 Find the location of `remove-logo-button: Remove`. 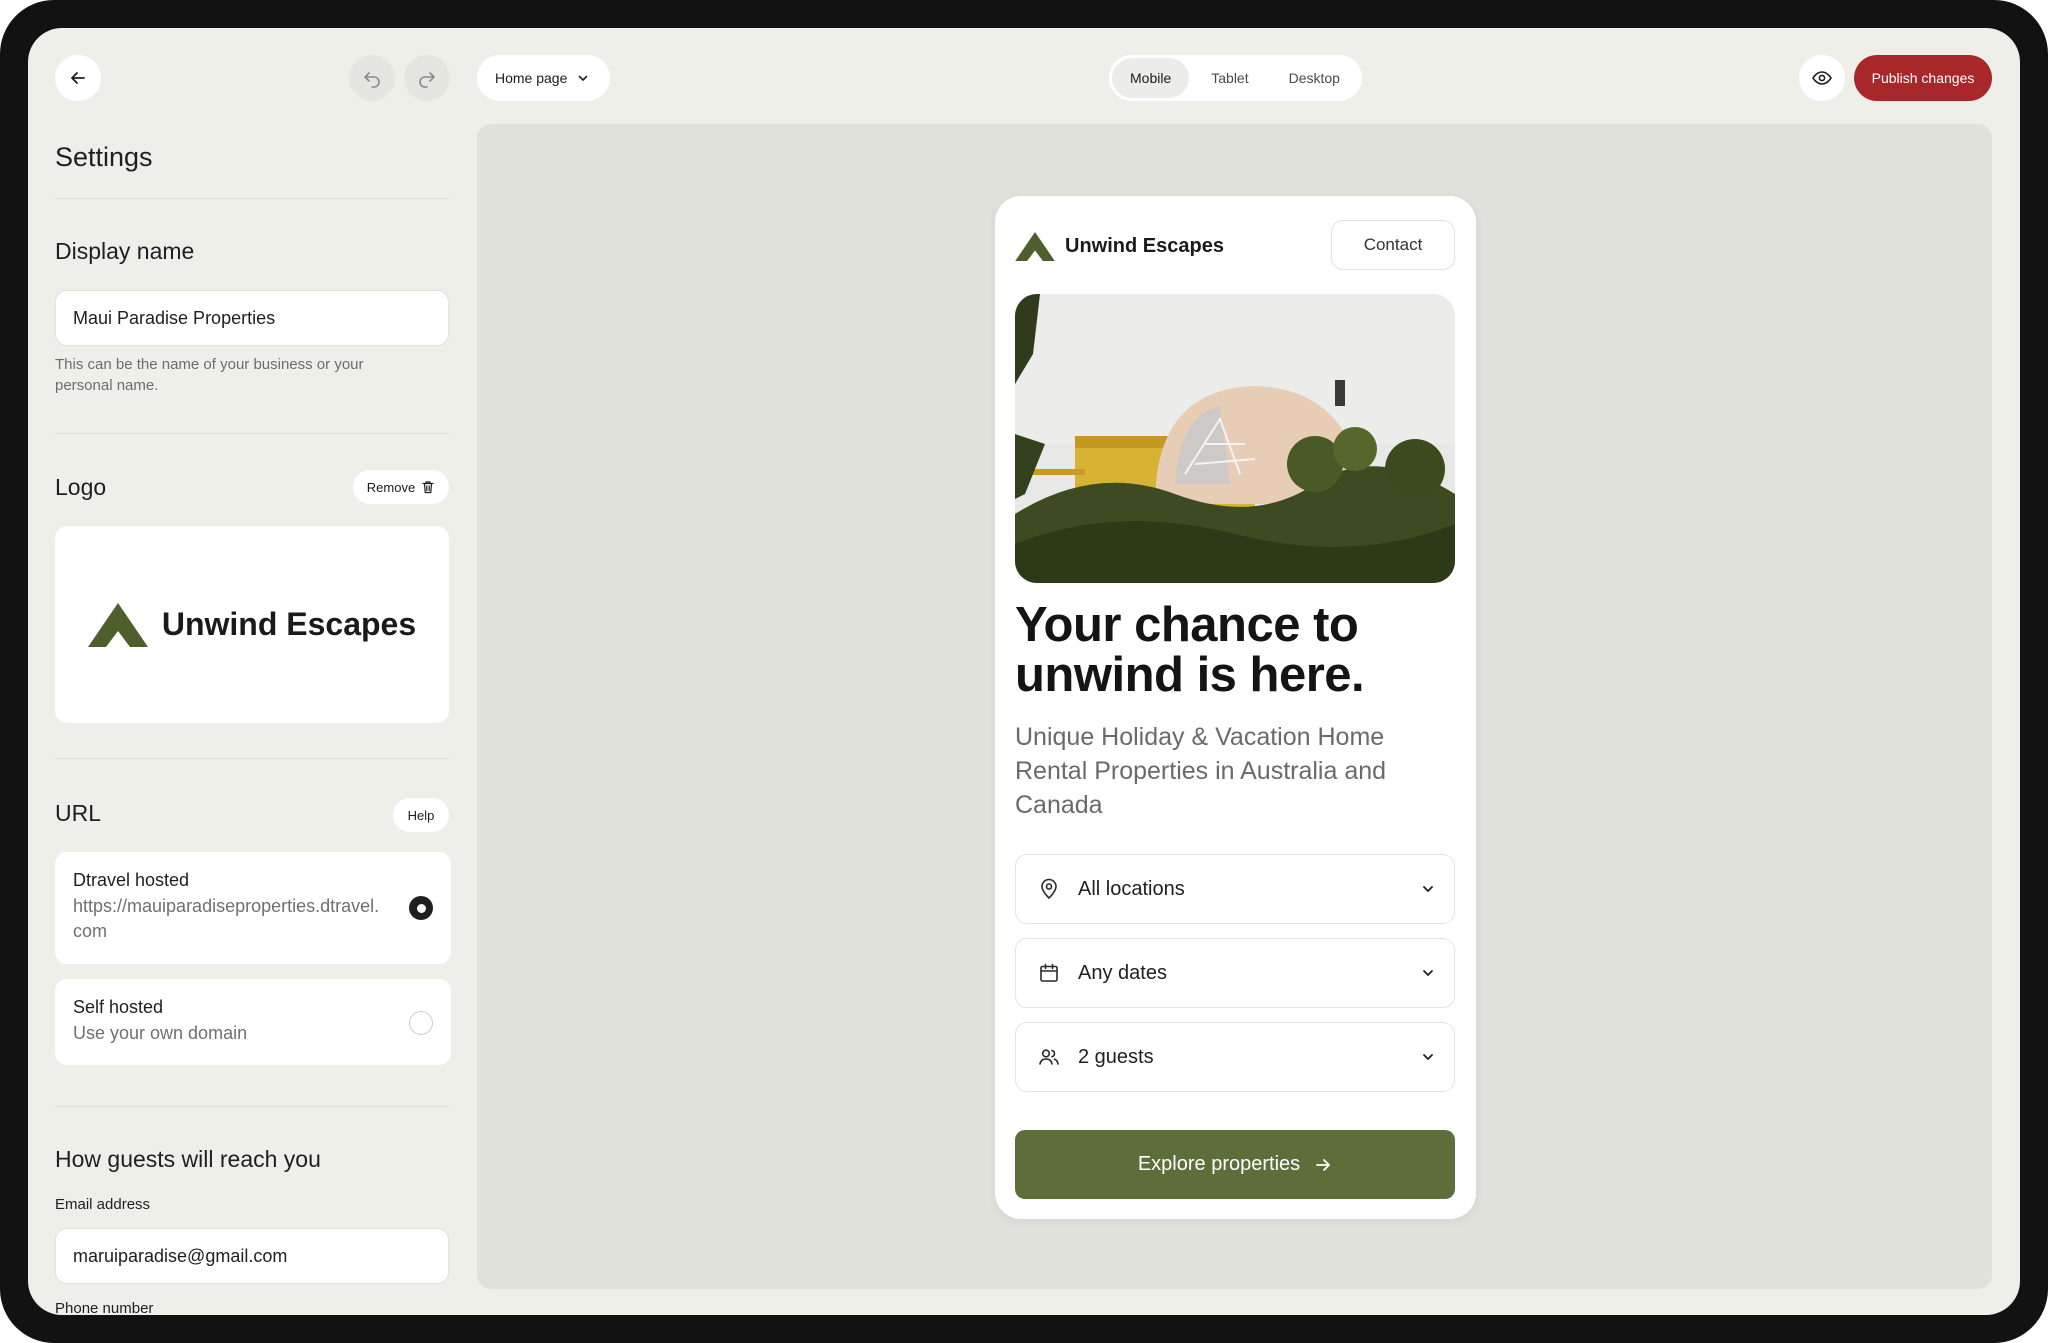

remove-logo-button: Remove is located at coordinates (401, 487).